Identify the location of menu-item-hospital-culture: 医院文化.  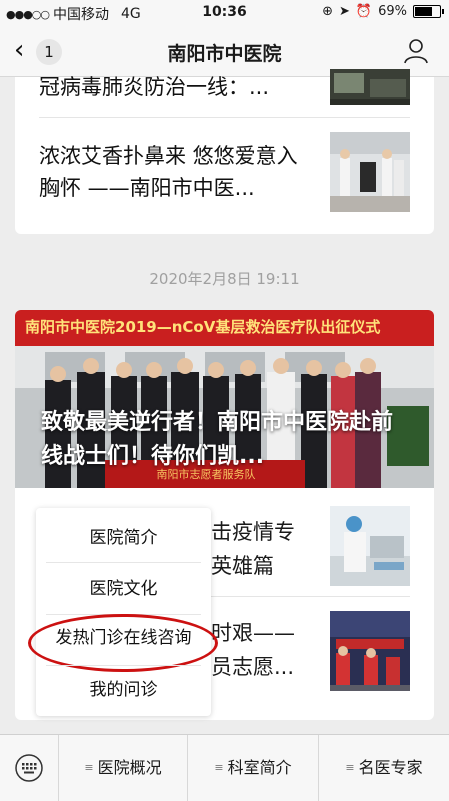
(123, 589).